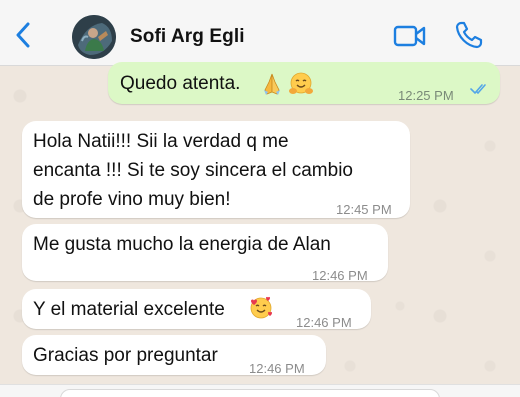  Describe the element at coordinates (193, 170) in the screenshot. I see `message-text-line-2: encanta !!! Si te soy sincera el cambio` at that location.